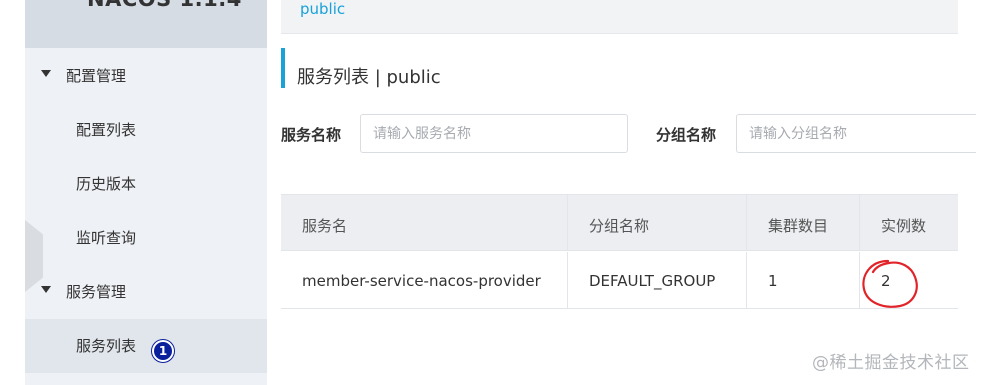 The image size is (990, 385). I want to click on column-header-cluster-count: 集群数目, so click(802, 222).